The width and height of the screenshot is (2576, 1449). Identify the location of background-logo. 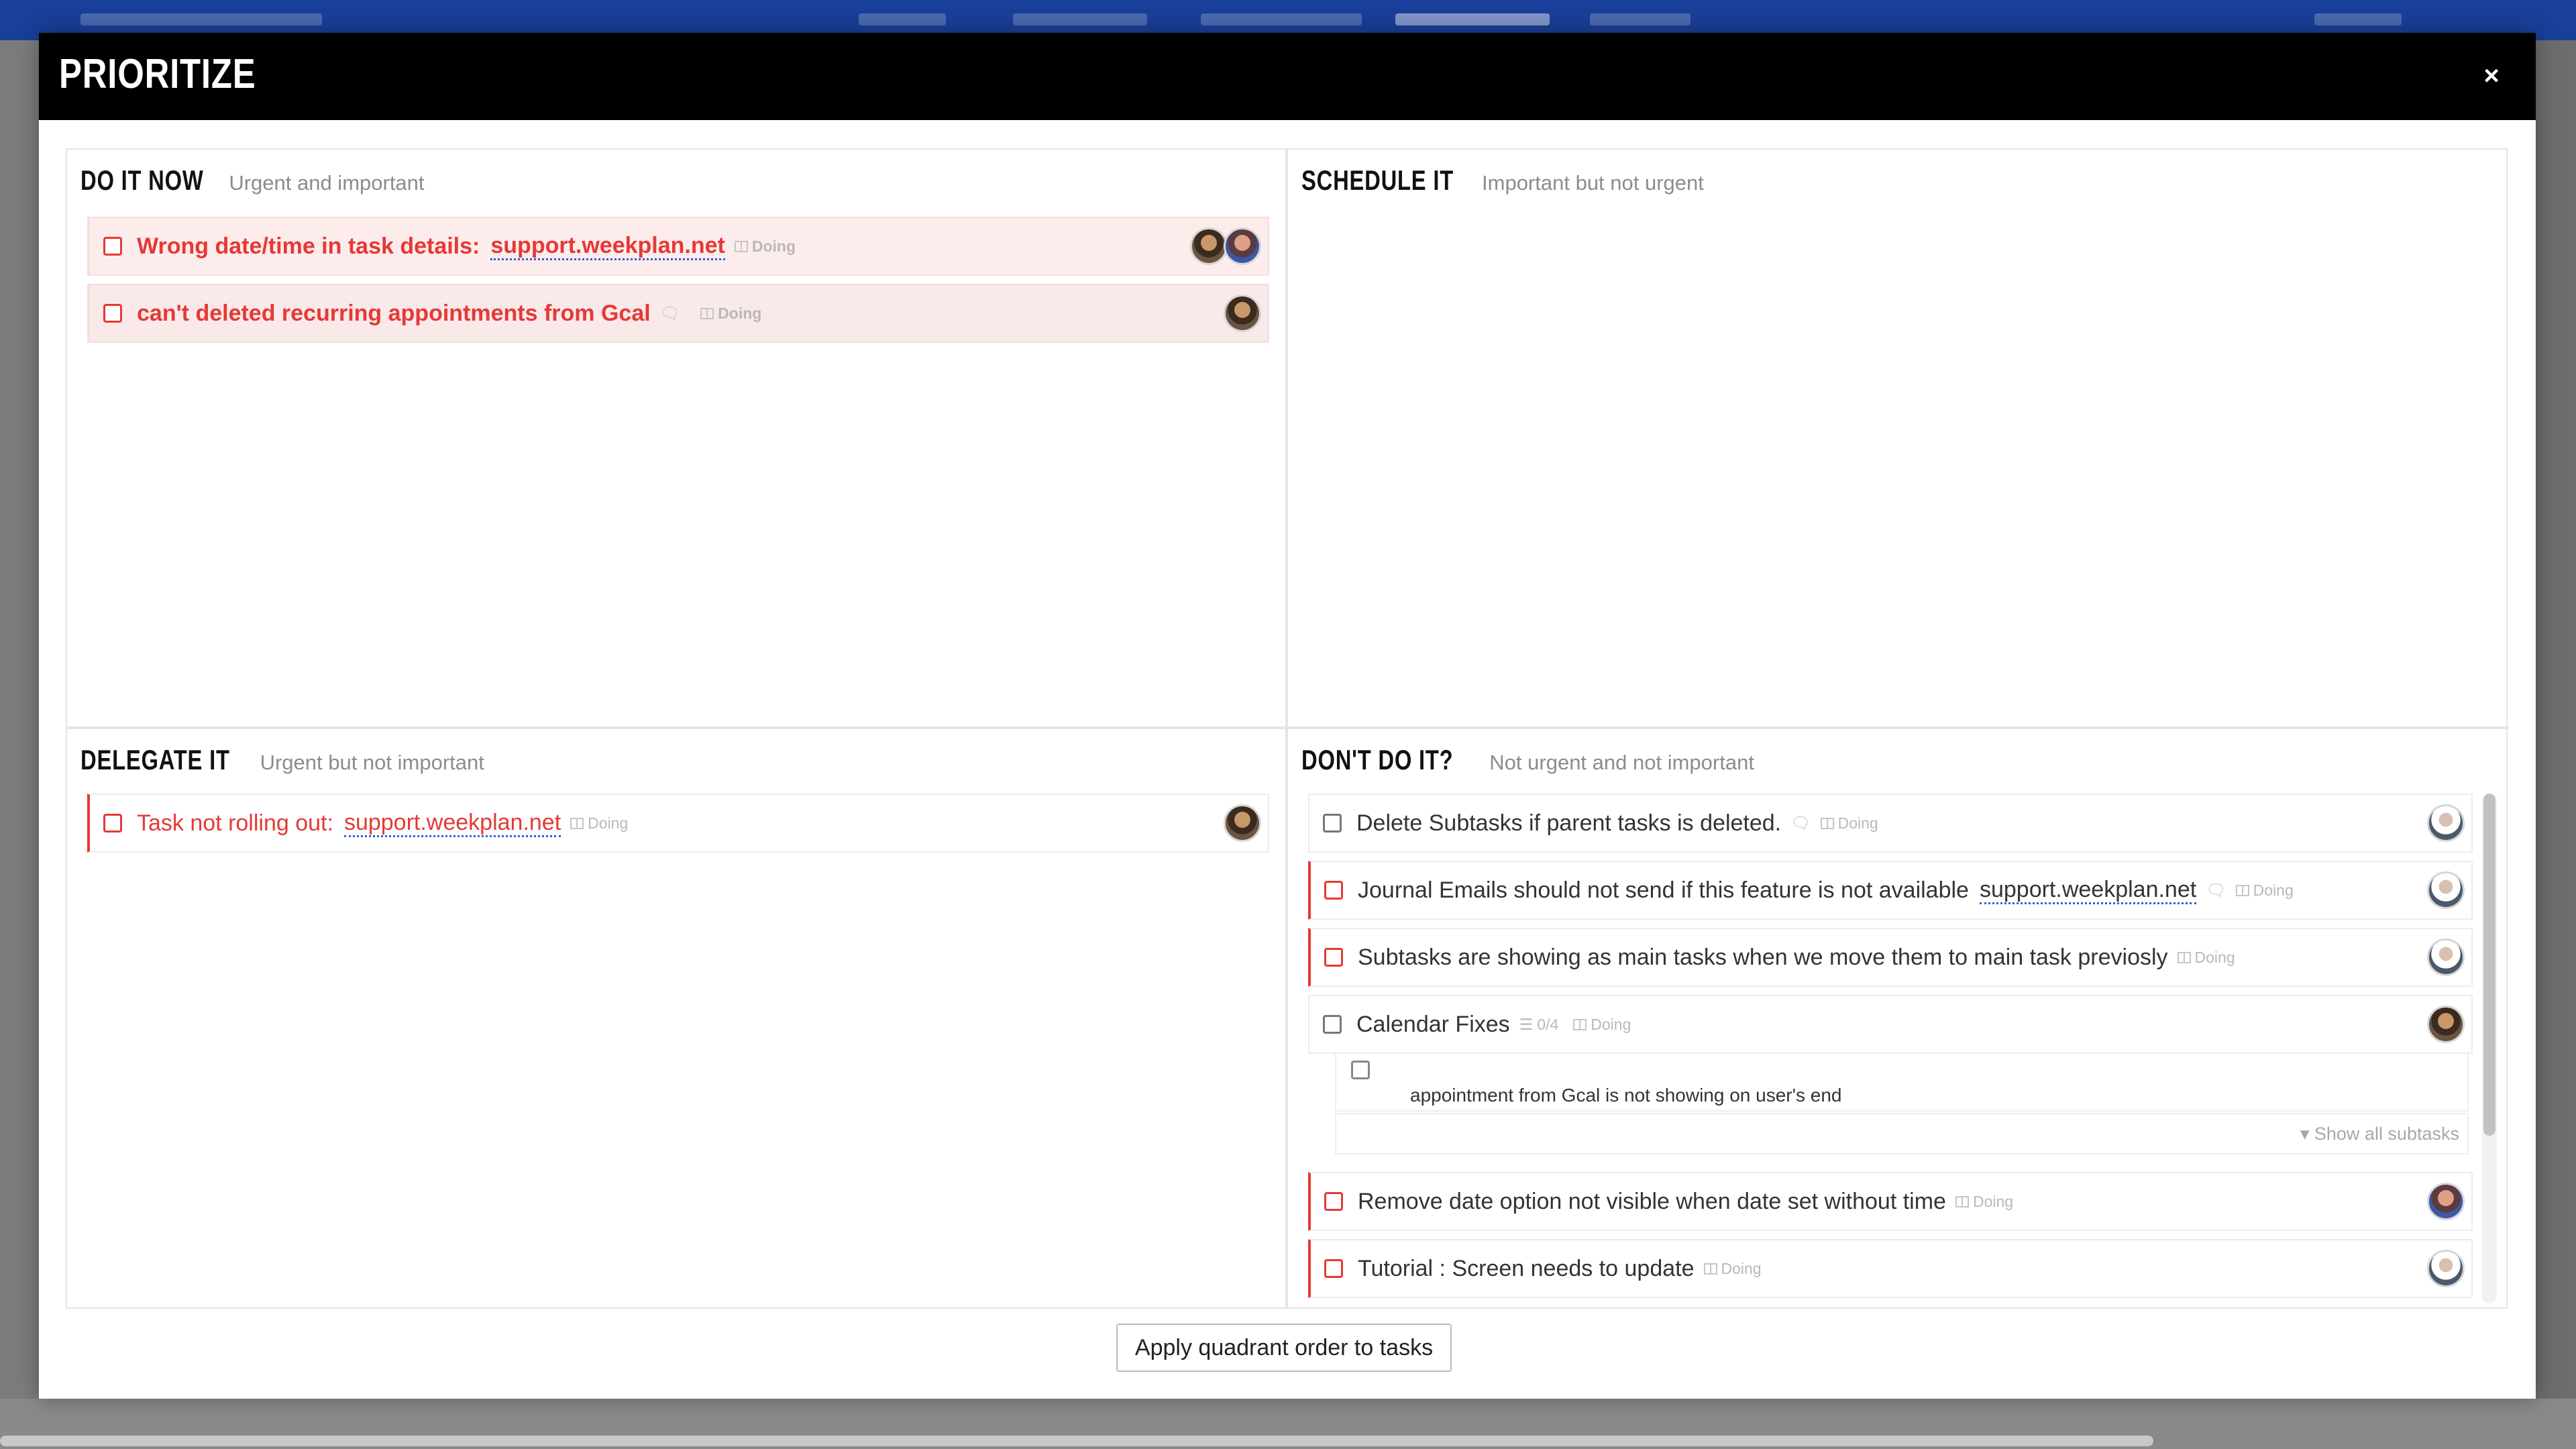
(47, 20).